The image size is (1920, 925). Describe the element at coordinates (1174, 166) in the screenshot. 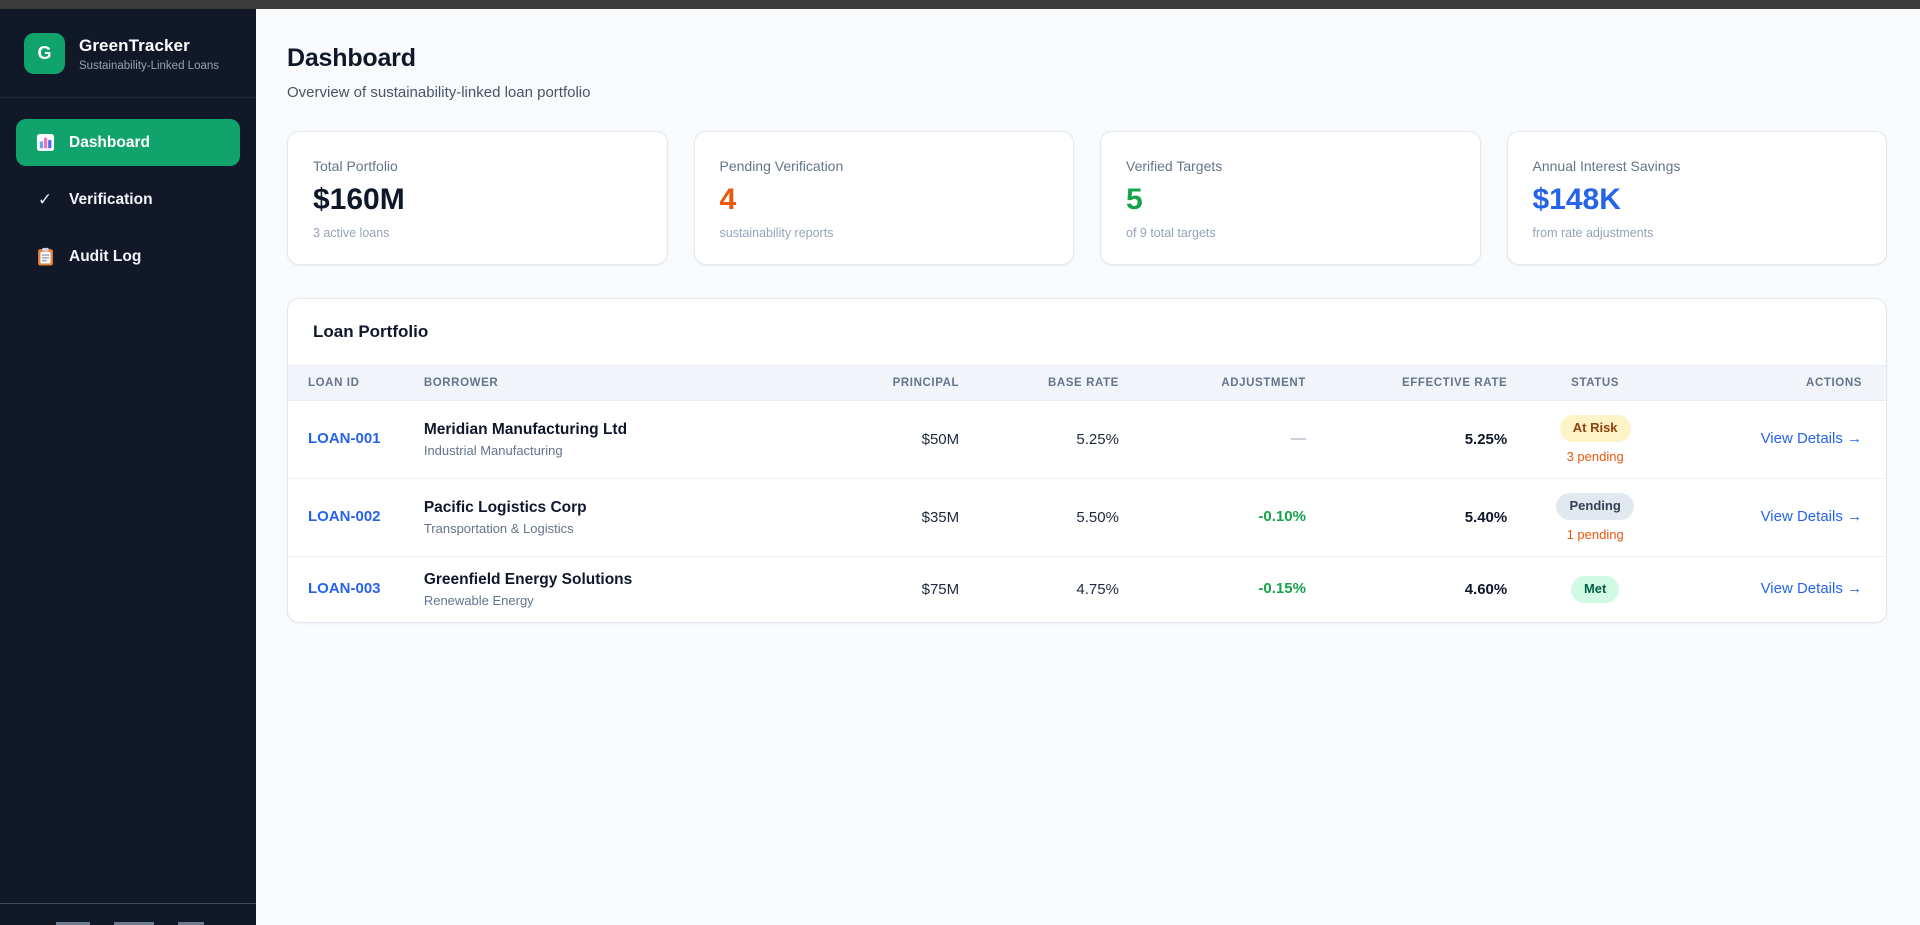

I see `stat-label: Verified Targets` at that location.